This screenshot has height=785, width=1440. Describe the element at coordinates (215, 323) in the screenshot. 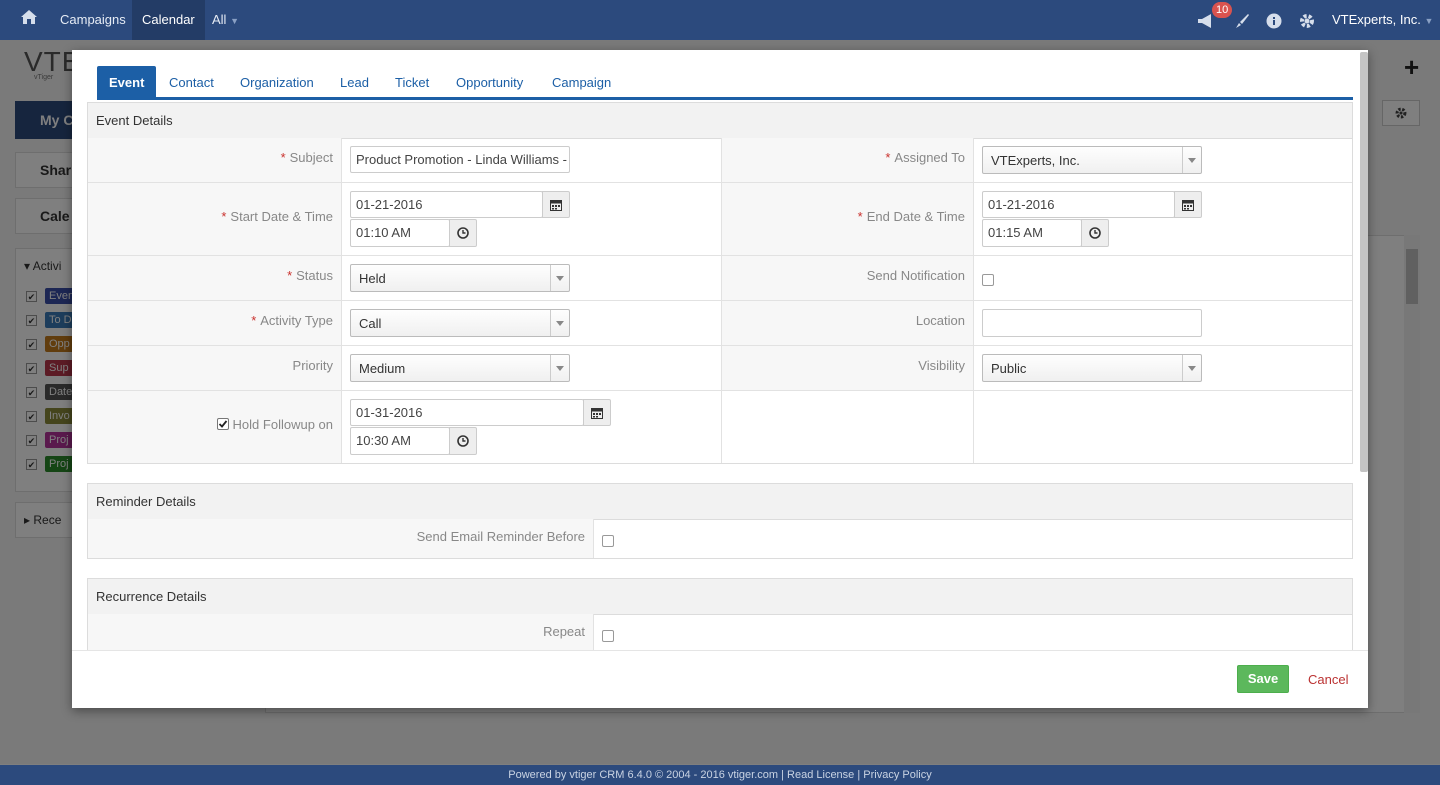

I see `activity-type-label: * Activity Type` at that location.